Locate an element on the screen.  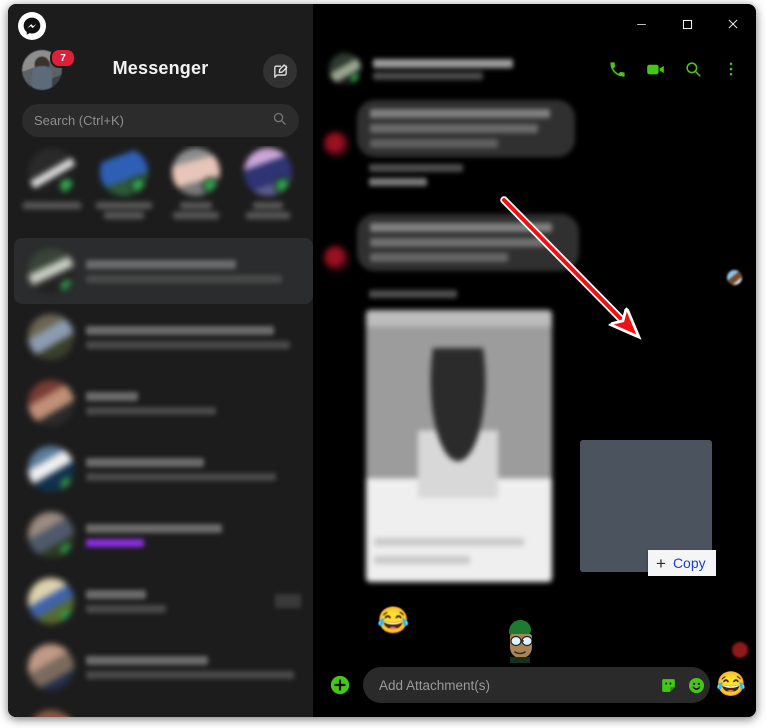
image-attachment is located at coordinates (459, 446).